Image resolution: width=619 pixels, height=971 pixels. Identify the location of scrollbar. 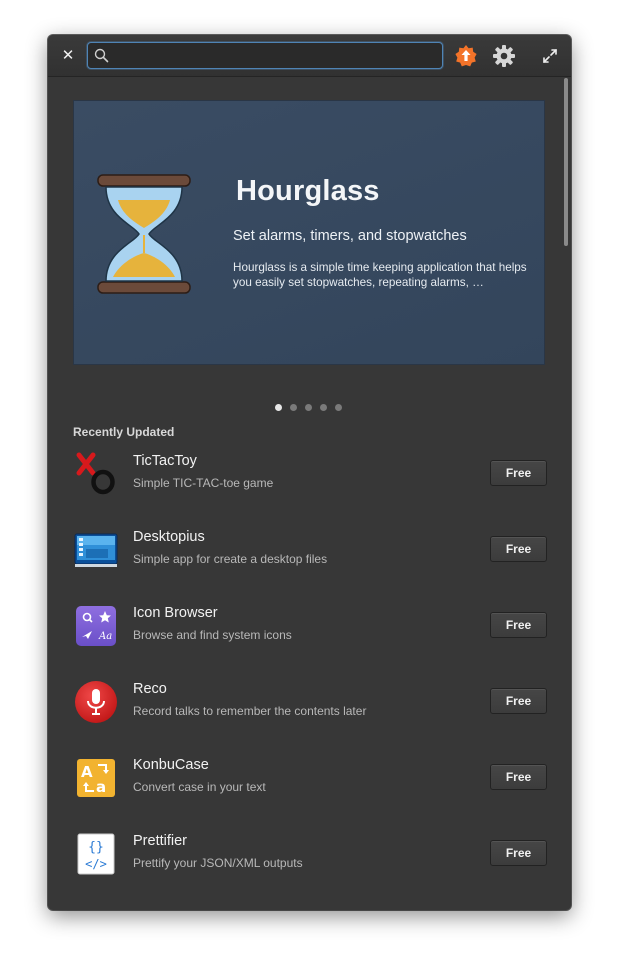
(566, 162).